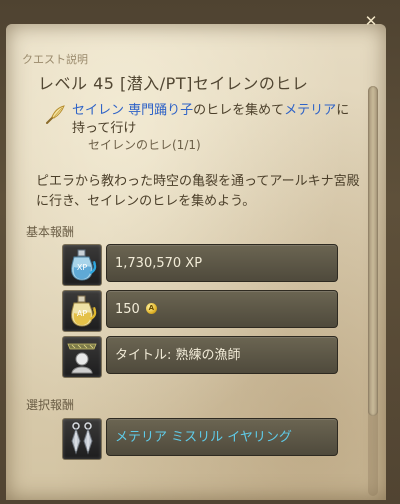 Image resolution: width=400 pixels, height=504 pixels. I want to click on window-header-label: クエスト説明, so click(55, 59).